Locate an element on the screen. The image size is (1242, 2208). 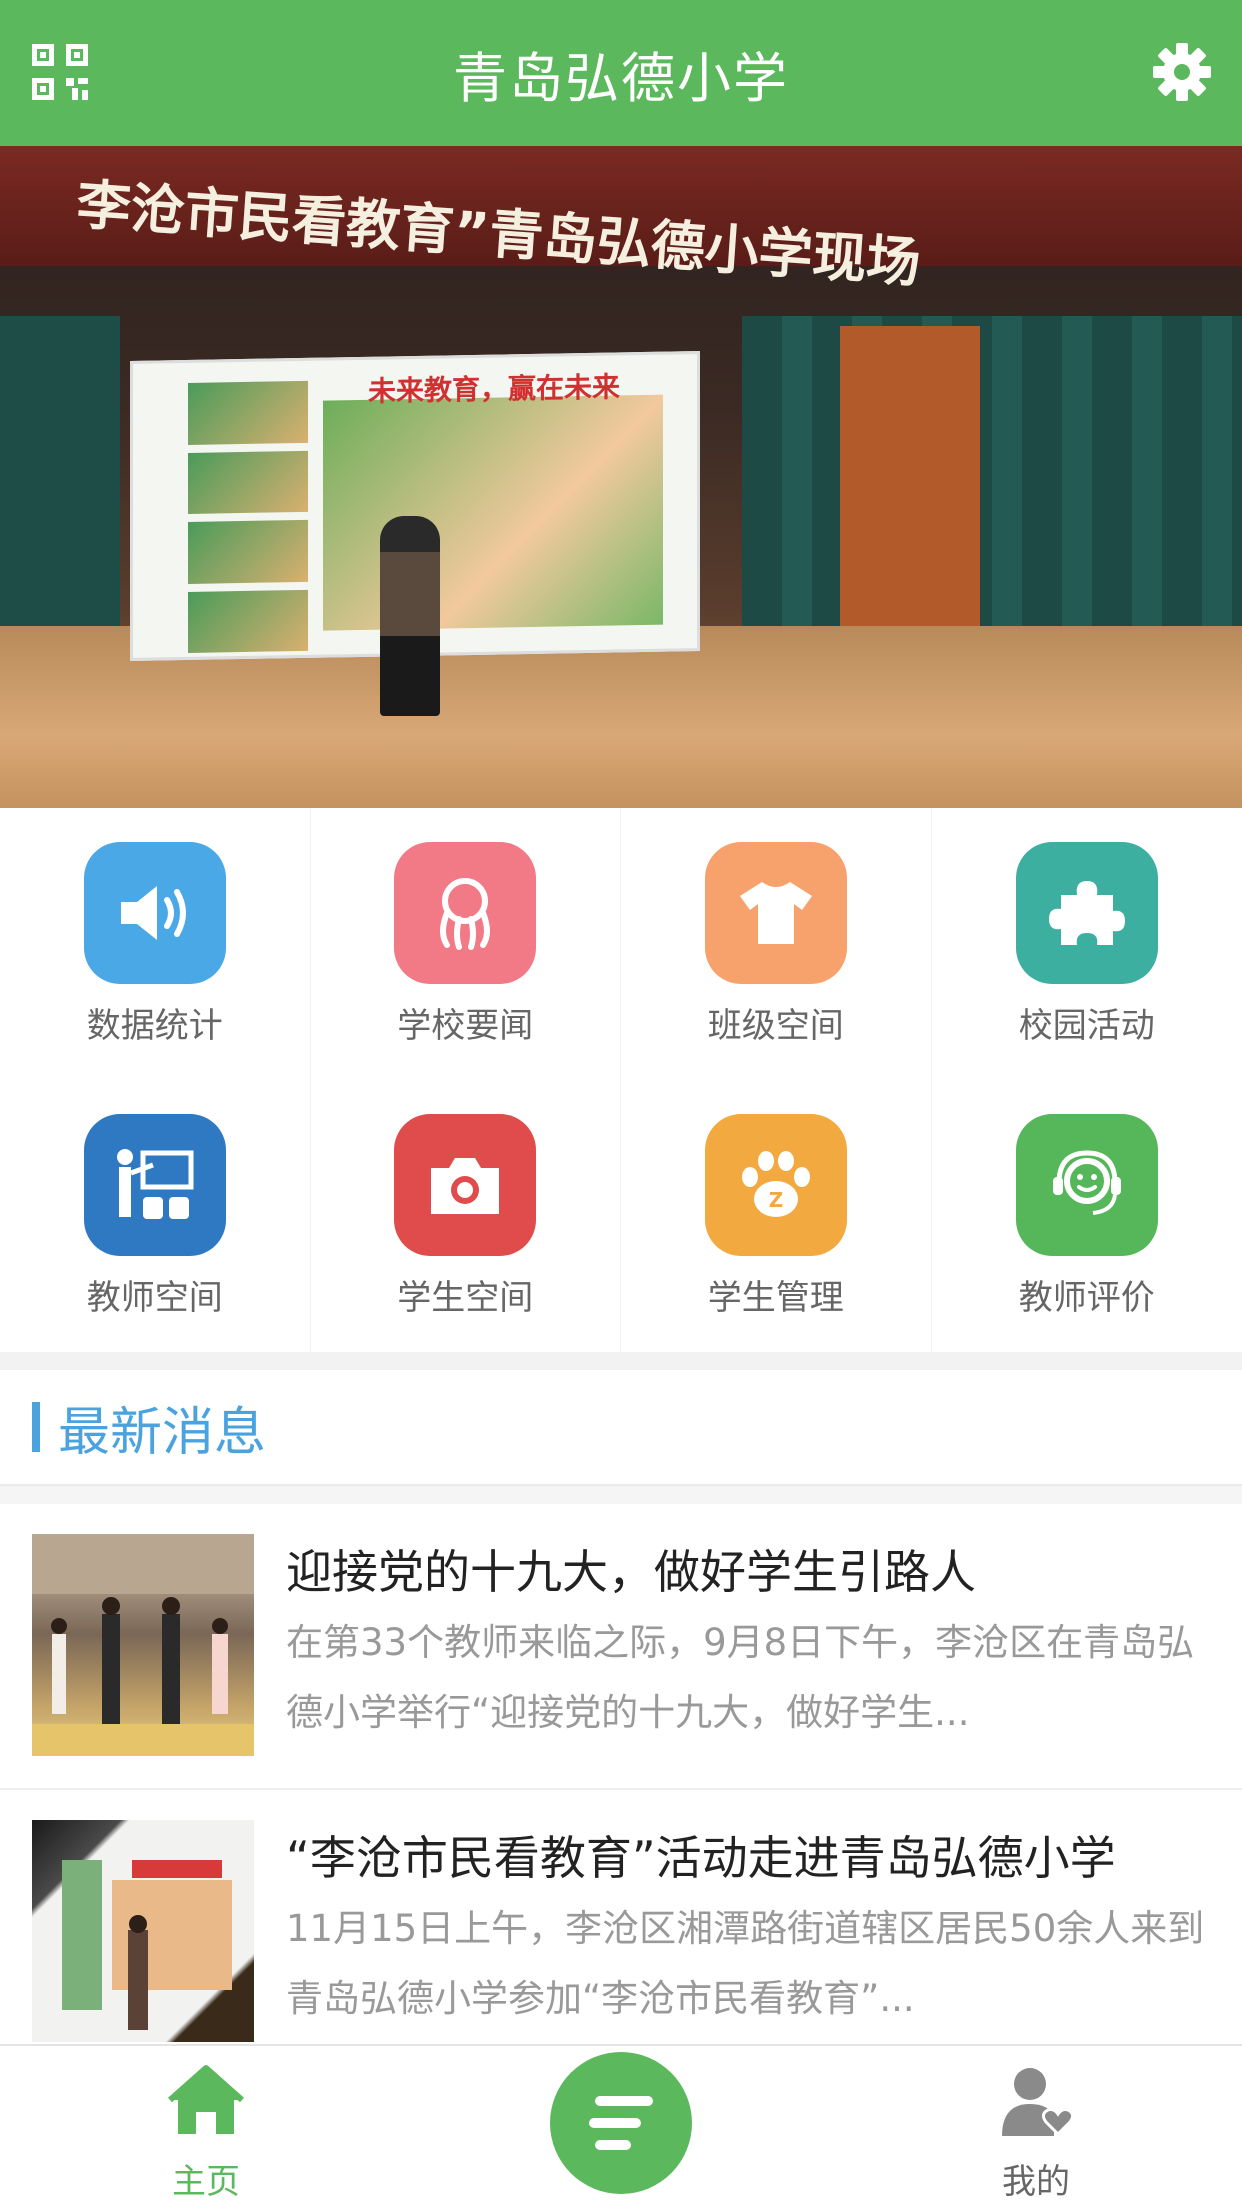
puzzle-icon is located at coordinates (1086, 913).